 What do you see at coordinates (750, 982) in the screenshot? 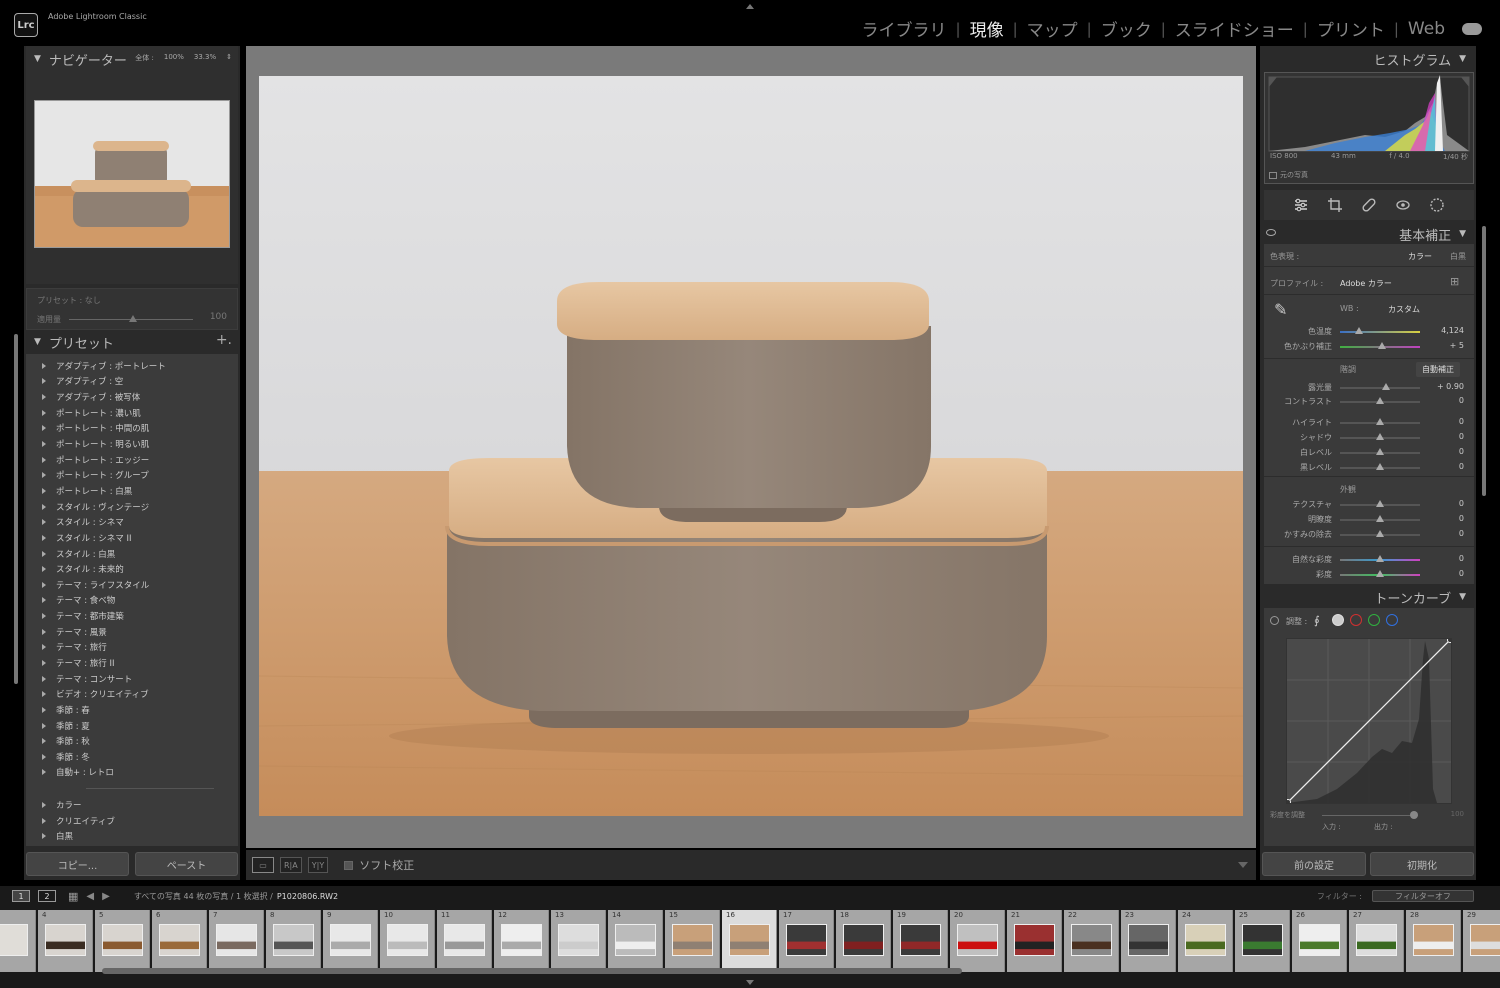
I see `bottom-panel-toggle-icon` at bounding box center [750, 982].